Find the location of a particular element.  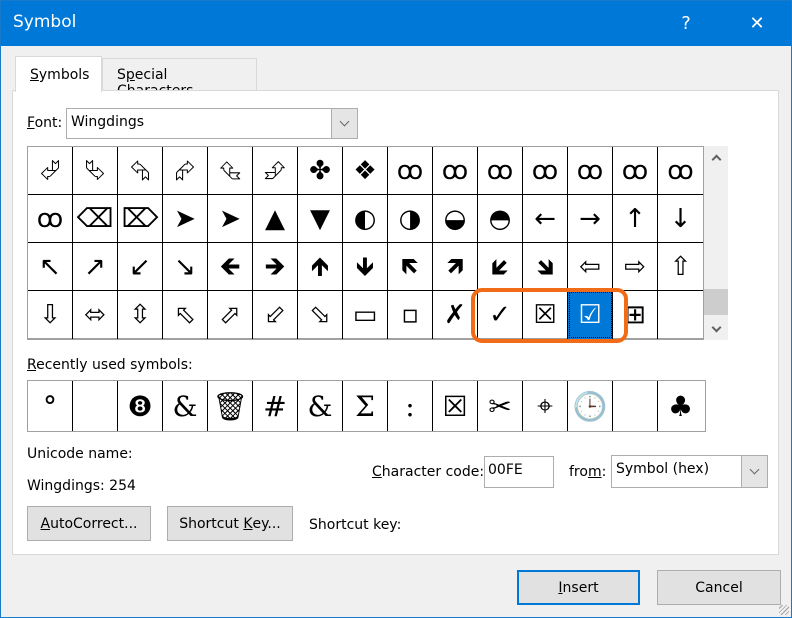

symbol-cell: ⮱ is located at coordinates (95, 171).